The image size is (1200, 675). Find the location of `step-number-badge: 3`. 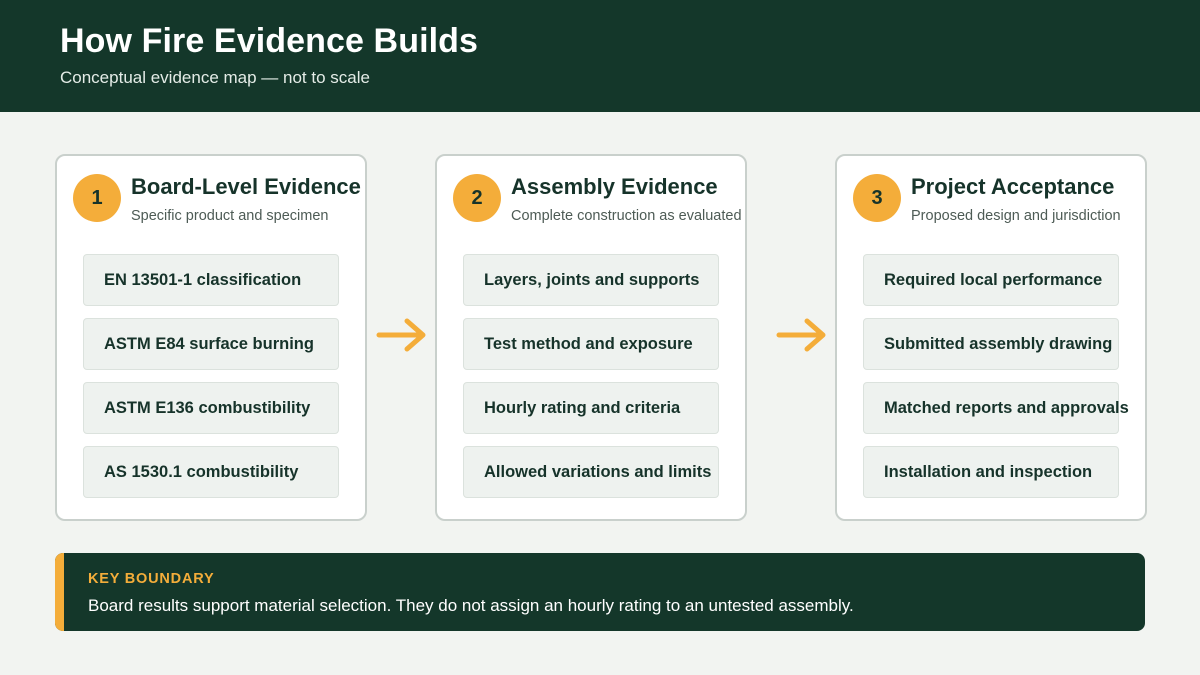

step-number-badge: 3 is located at coordinates (877, 198).